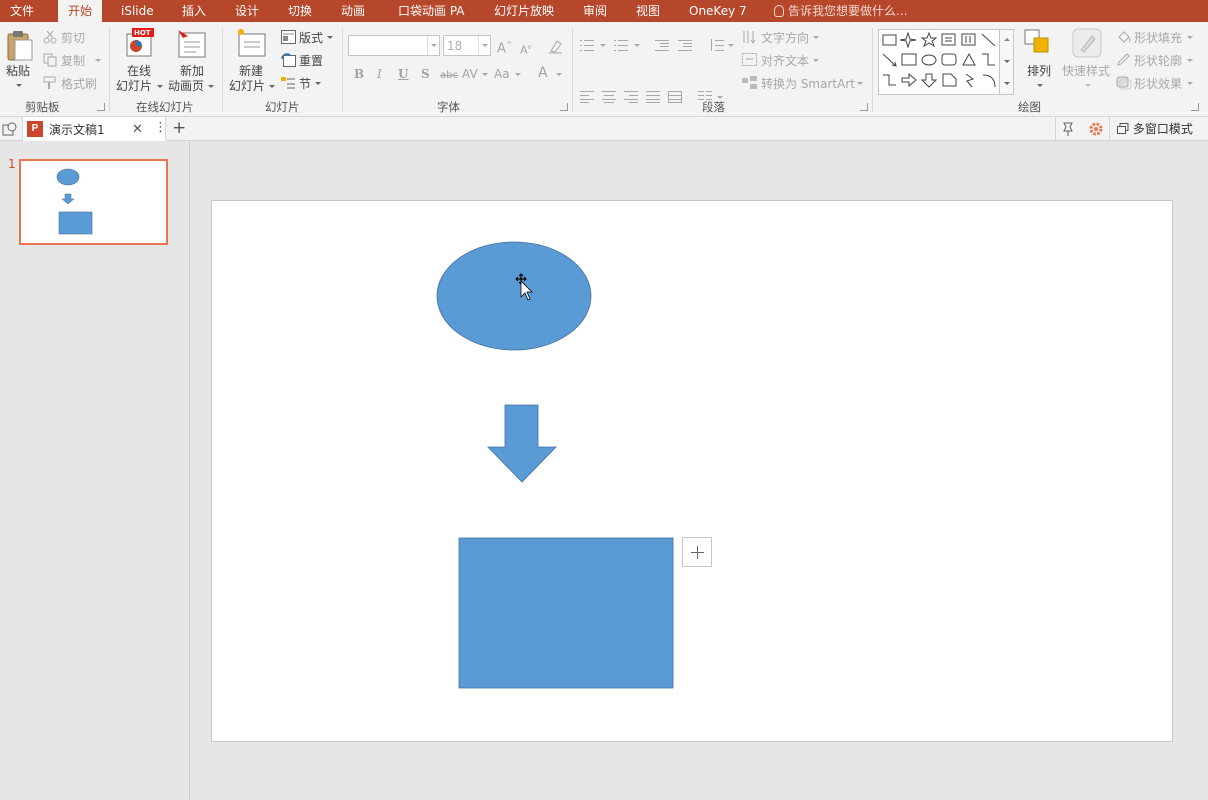  Describe the element at coordinates (101, 107) in the screenshot. I see `clipboard-launcher-icon` at that location.